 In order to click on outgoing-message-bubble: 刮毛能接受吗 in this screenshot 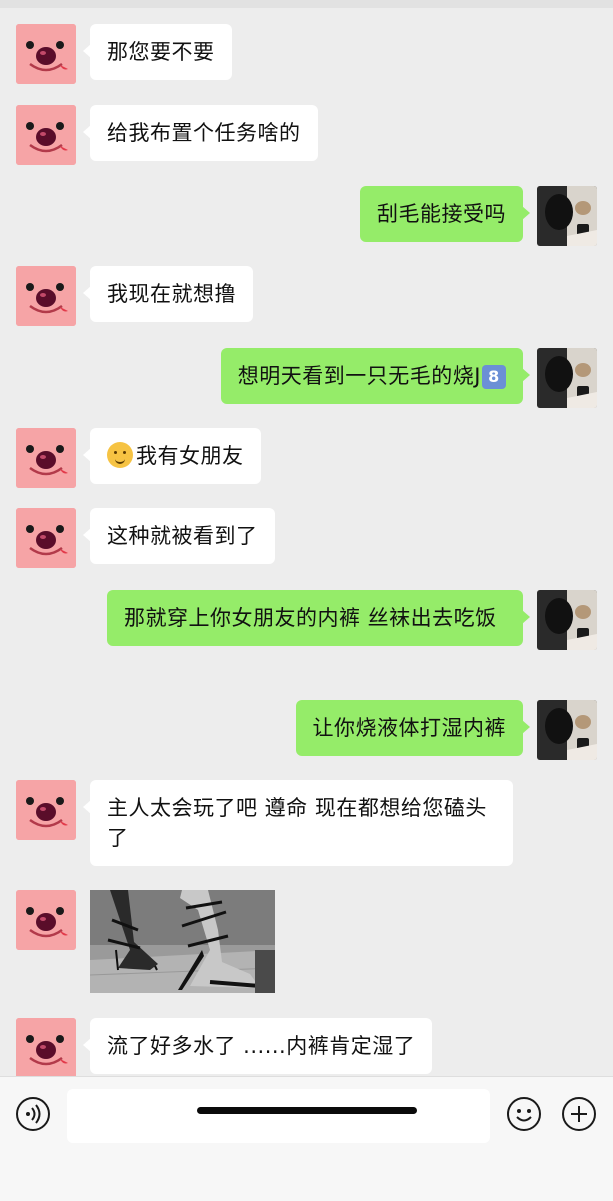, I will do `click(445, 214)`.